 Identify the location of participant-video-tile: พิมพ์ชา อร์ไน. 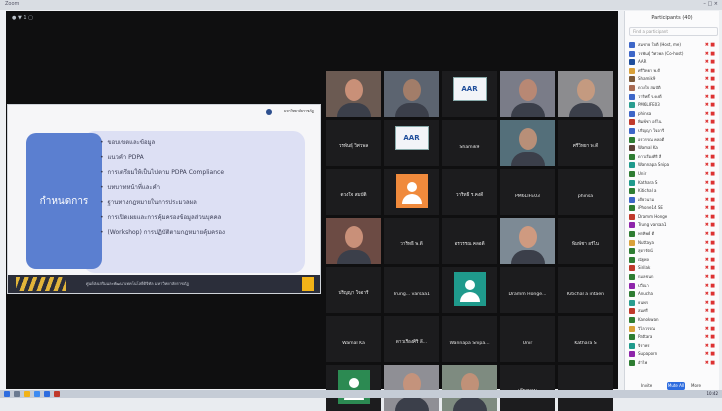
(585, 241).